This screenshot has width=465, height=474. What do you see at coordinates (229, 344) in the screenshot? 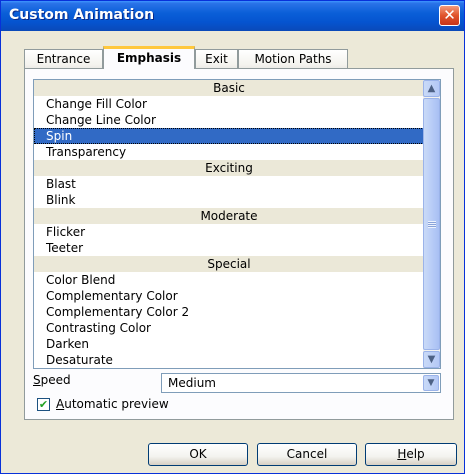
I see `effect-item: Darken` at bounding box center [229, 344].